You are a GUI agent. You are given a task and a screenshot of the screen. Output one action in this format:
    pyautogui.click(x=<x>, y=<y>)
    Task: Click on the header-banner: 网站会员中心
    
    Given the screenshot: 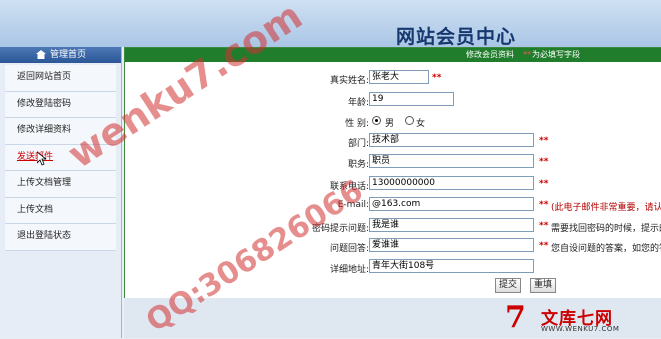 What is the action you would take?
    pyautogui.click(x=330, y=24)
    